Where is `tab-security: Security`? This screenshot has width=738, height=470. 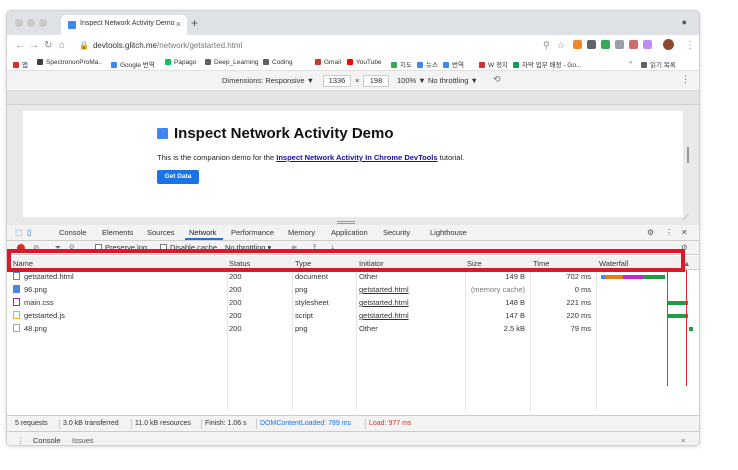 tab-security: Security is located at coordinates (396, 232).